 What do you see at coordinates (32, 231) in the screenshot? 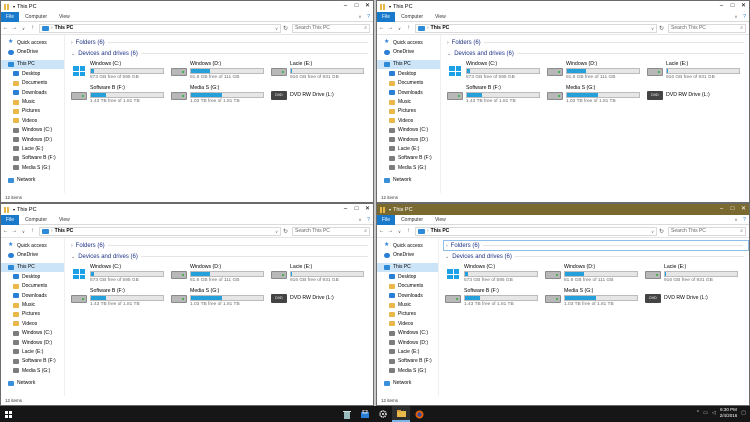
I see `up-arrow-icon: ↑` at bounding box center [32, 231].